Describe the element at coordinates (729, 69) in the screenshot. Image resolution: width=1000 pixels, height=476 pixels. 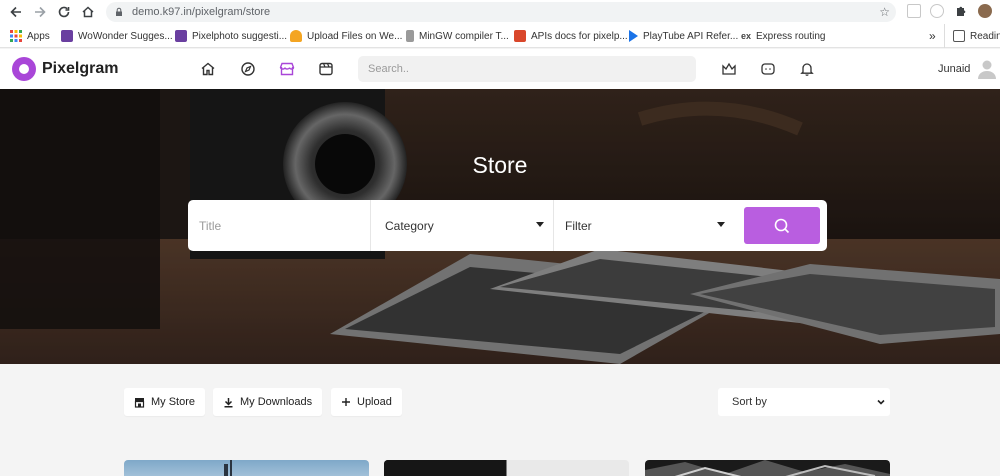
I see `crown-icon` at that location.